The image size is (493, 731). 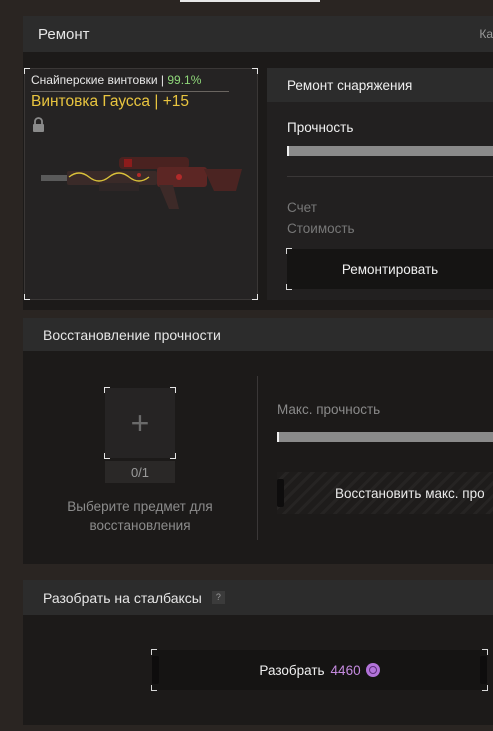 I want to click on item-name: Винтовка Гаусса | +15, so click(x=130, y=101).